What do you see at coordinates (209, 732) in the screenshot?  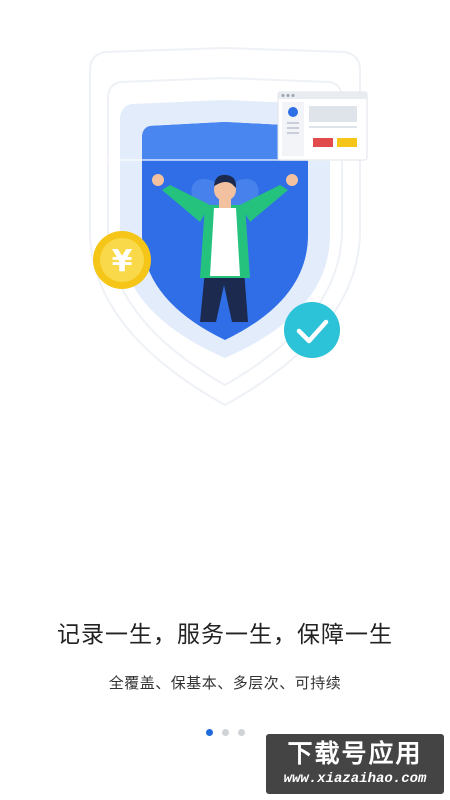 I see `page-dot-1-active` at bounding box center [209, 732].